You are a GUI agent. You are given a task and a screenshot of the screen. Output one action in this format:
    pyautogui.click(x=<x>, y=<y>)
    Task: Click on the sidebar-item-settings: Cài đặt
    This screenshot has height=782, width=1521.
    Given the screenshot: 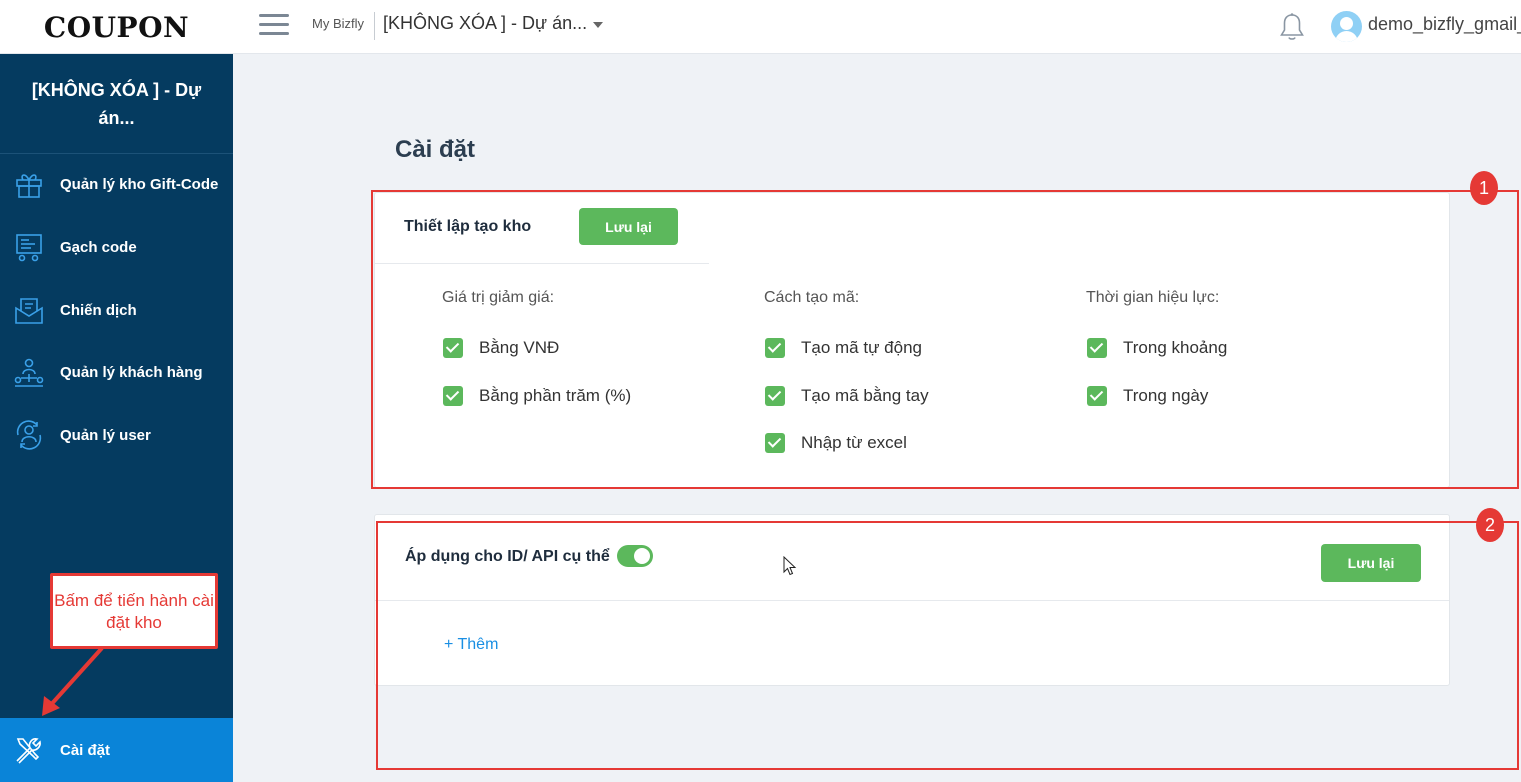 What is the action you would take?
    pyautogui.click(x=116, y=750)
    